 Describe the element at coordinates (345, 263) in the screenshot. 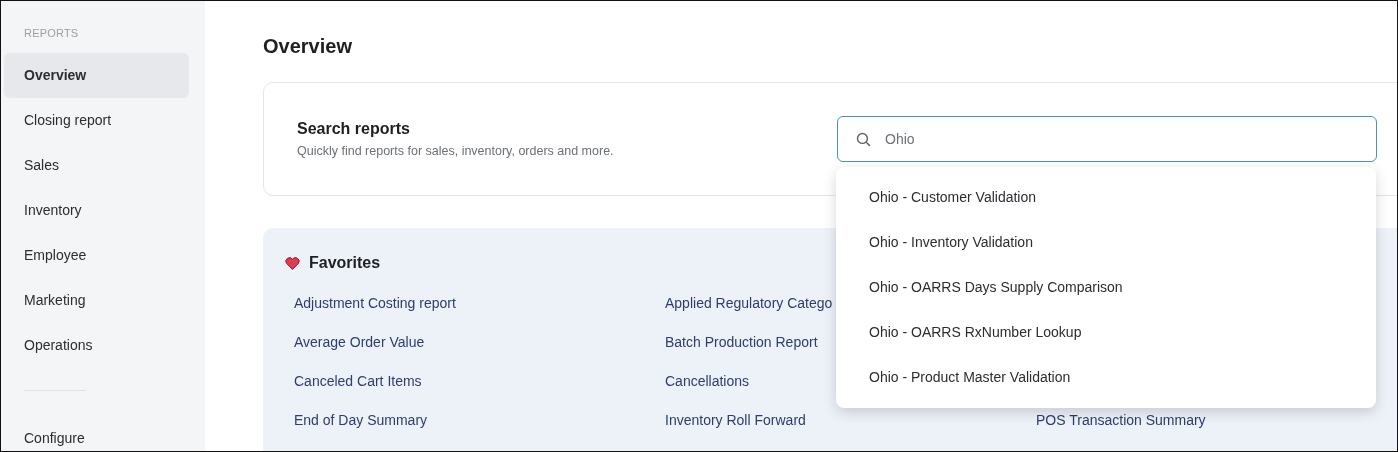

I see `favorites-title: Favorites` at that location.